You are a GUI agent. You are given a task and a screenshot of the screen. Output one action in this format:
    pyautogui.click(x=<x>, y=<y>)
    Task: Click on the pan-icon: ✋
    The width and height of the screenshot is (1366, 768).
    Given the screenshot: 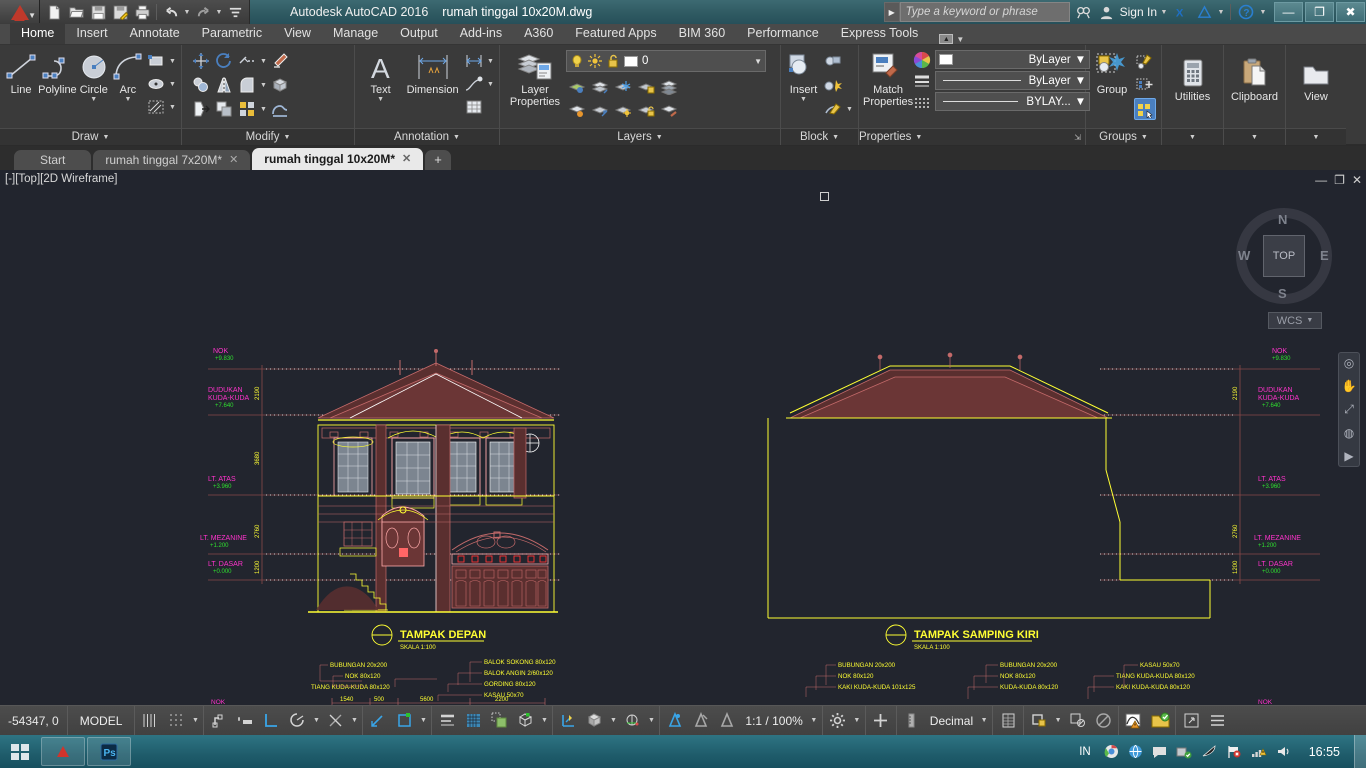 What is the action you would take?
    pyautogui.click(x=1349, y=386)
    